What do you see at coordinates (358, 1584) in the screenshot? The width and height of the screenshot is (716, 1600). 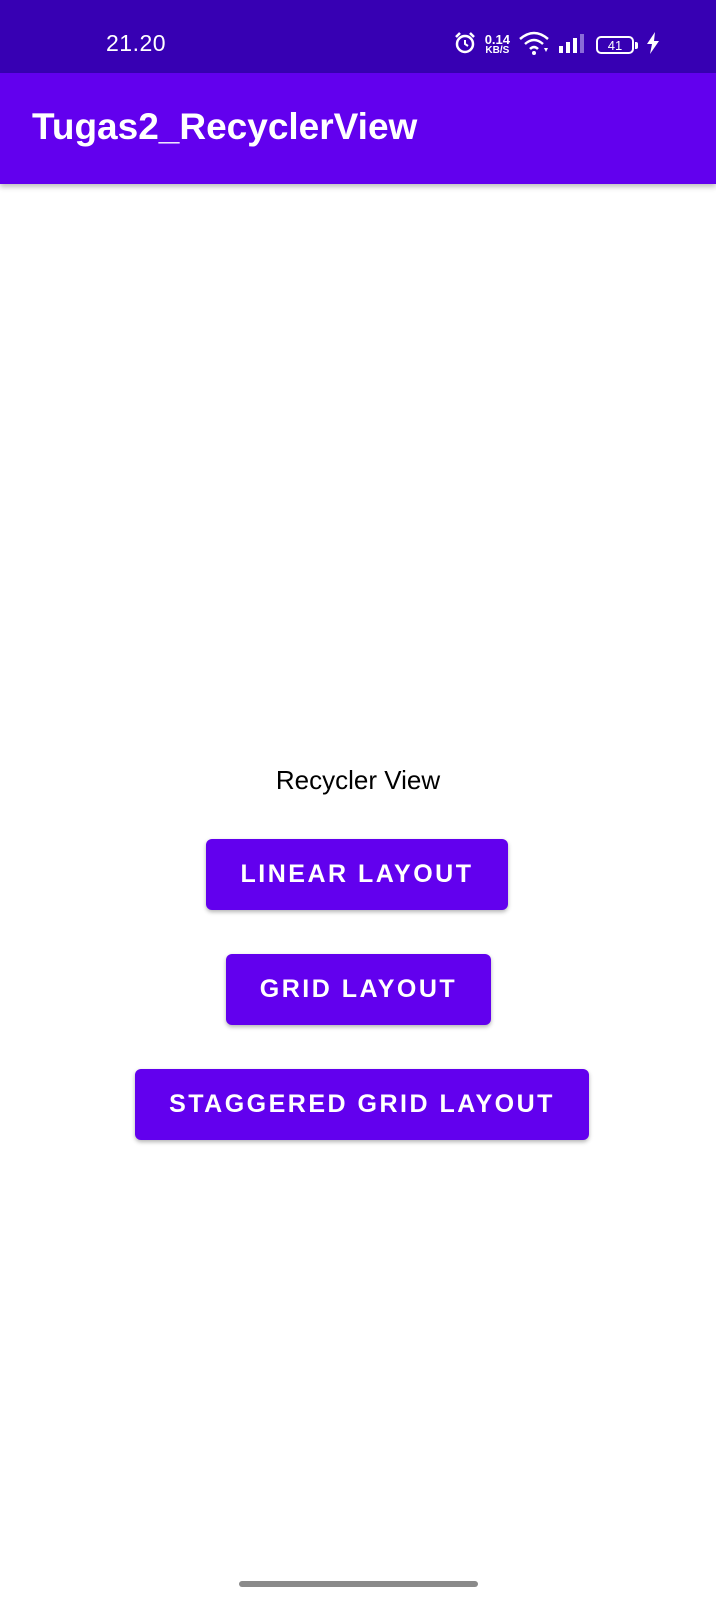 I see `navigation-gesture-handle` at bounding box center [358, 1584].